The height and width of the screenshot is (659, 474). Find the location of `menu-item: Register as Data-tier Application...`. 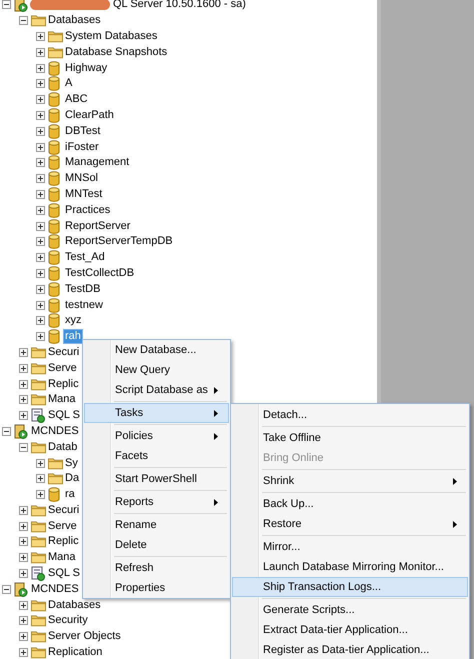

menu-item: Register as Data-tier Application... is located at coordinates (350, 649).